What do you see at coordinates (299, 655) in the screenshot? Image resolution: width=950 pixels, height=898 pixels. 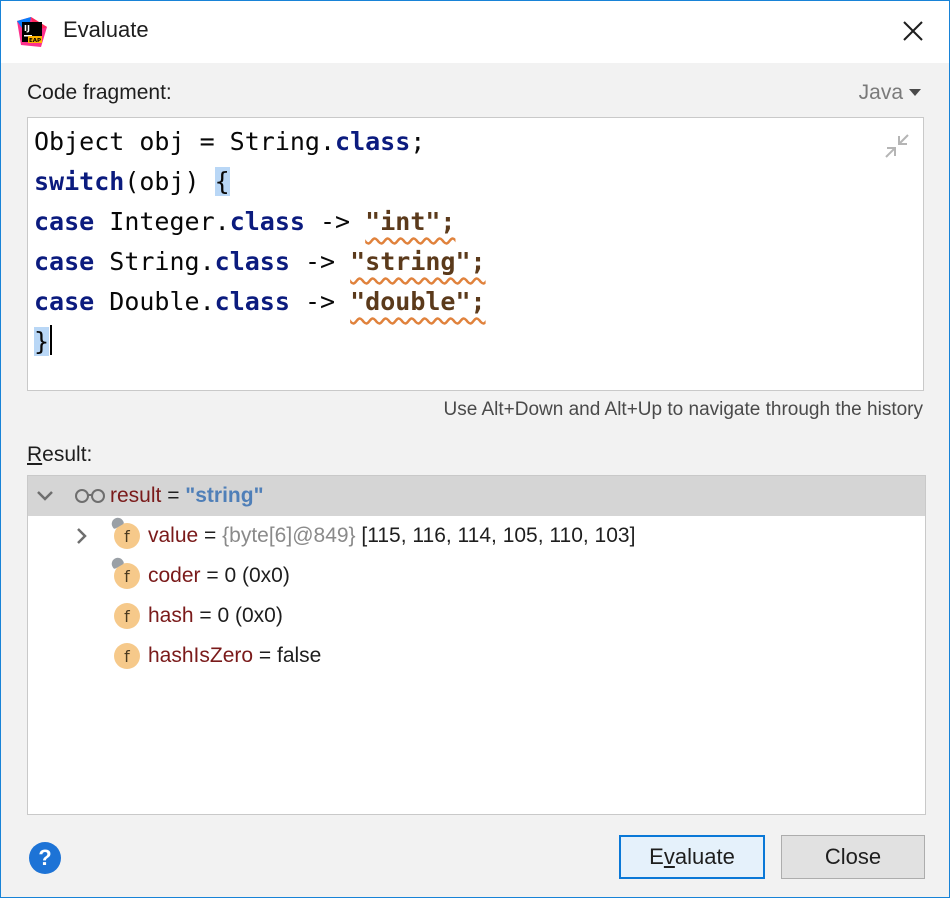 I see `field-value: false` at bounding box center [299, 655].